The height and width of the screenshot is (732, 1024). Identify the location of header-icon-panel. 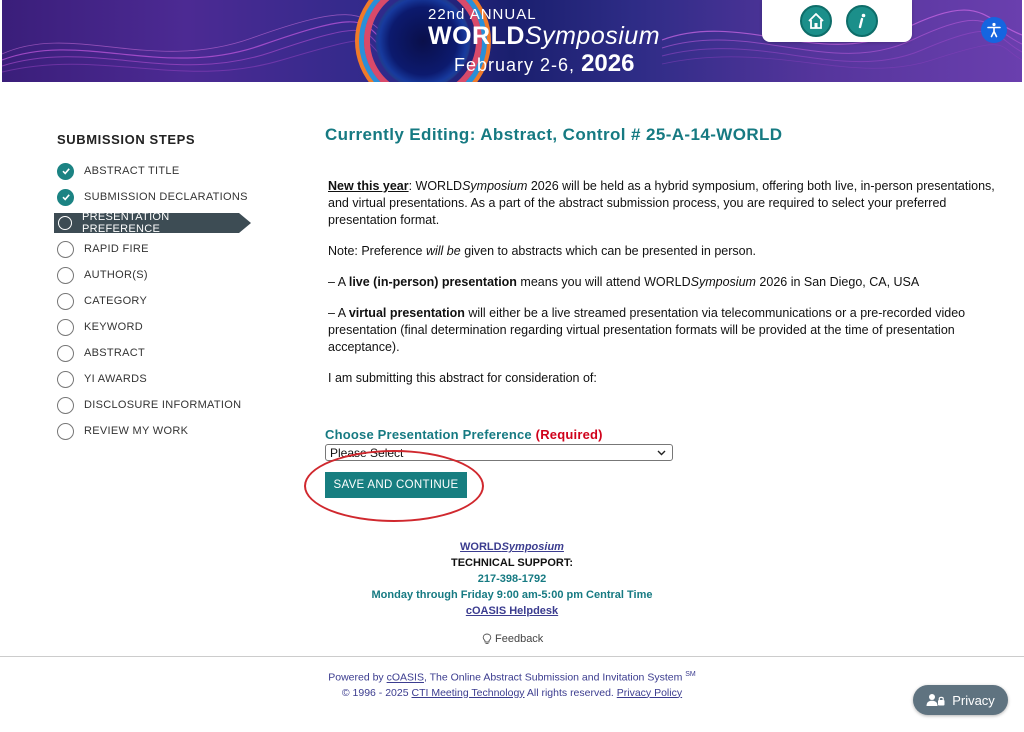
(837, 21).